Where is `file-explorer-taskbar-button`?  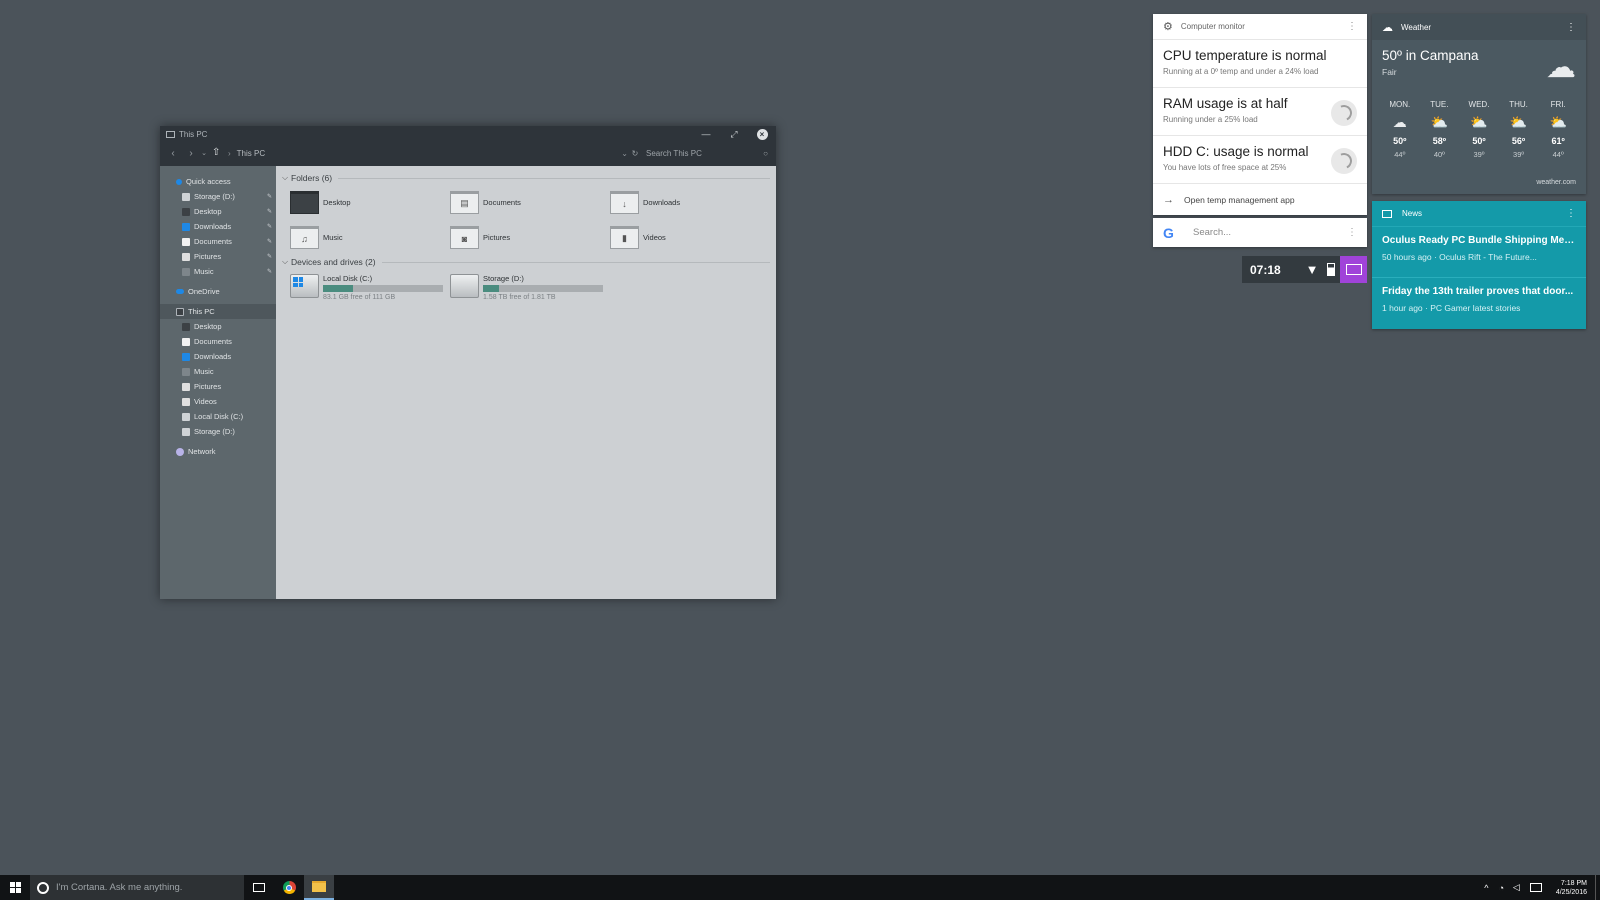 file-explorer-taskbar-button is located at coordinates (319, 887).